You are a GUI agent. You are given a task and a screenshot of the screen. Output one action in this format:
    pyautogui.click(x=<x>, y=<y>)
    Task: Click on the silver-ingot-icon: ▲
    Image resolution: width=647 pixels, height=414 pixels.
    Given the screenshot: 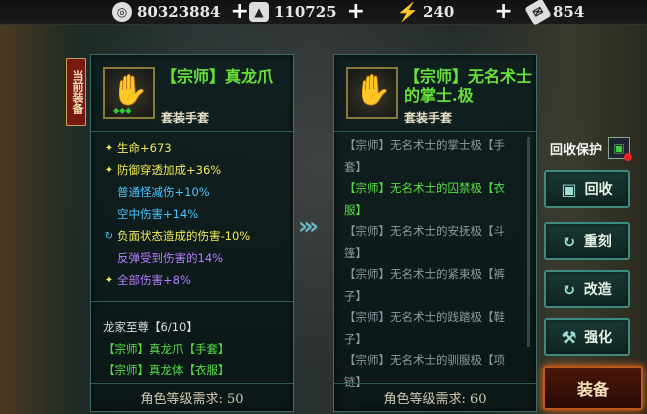 What is the action you would take?
    pyautogui.click(x=259, y=12)
    